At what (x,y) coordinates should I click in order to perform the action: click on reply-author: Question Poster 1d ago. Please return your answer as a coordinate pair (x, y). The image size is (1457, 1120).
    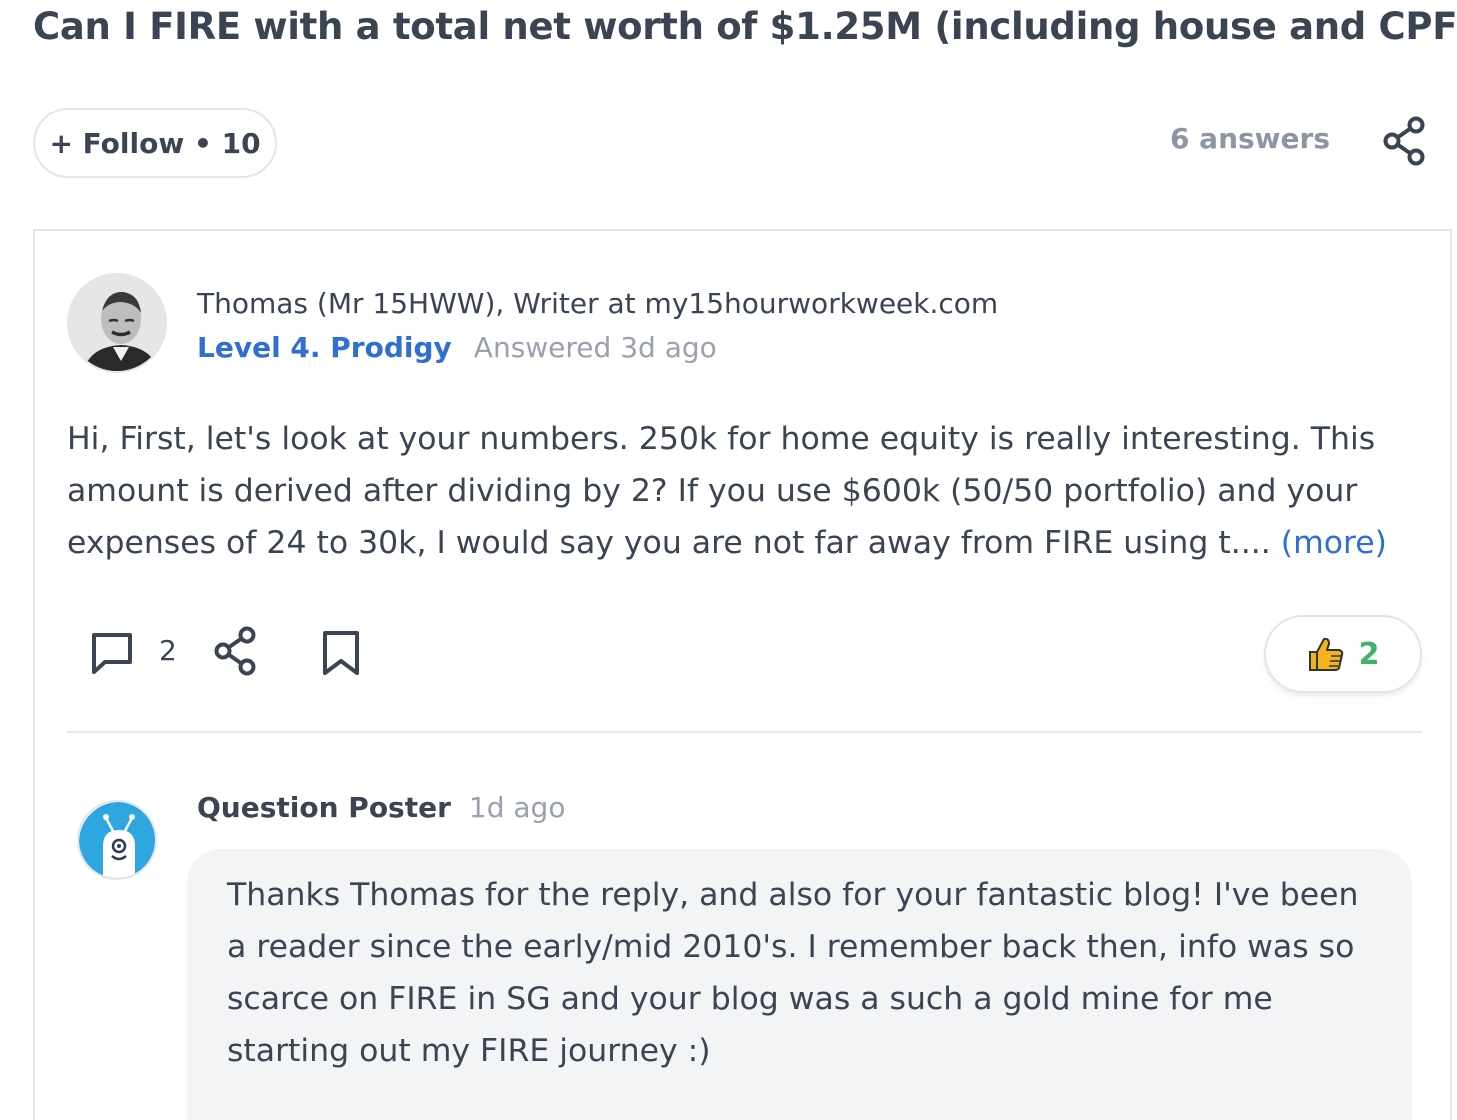
    Looking at the image, I should click on (381, 807).